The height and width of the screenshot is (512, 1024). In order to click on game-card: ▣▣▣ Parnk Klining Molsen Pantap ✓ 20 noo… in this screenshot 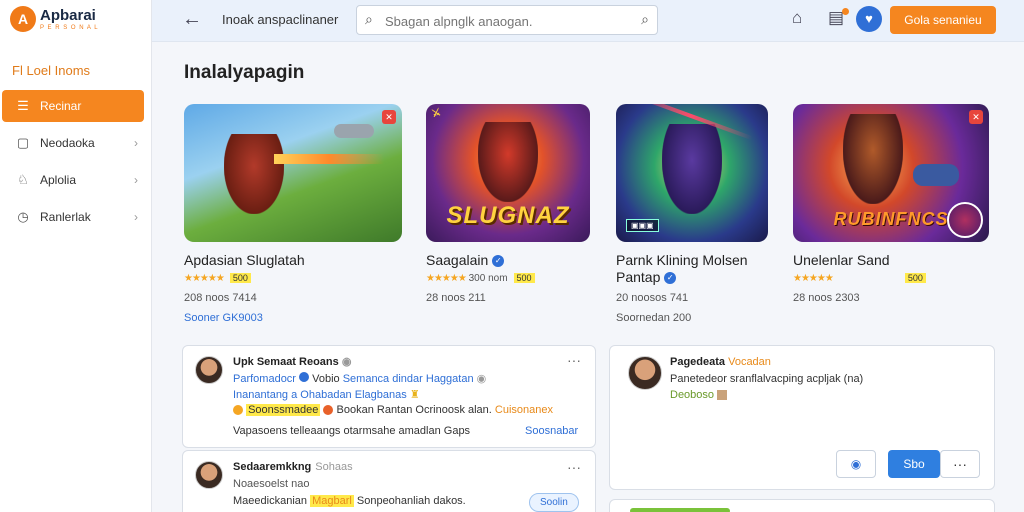, I will do `click(692, 214)`.